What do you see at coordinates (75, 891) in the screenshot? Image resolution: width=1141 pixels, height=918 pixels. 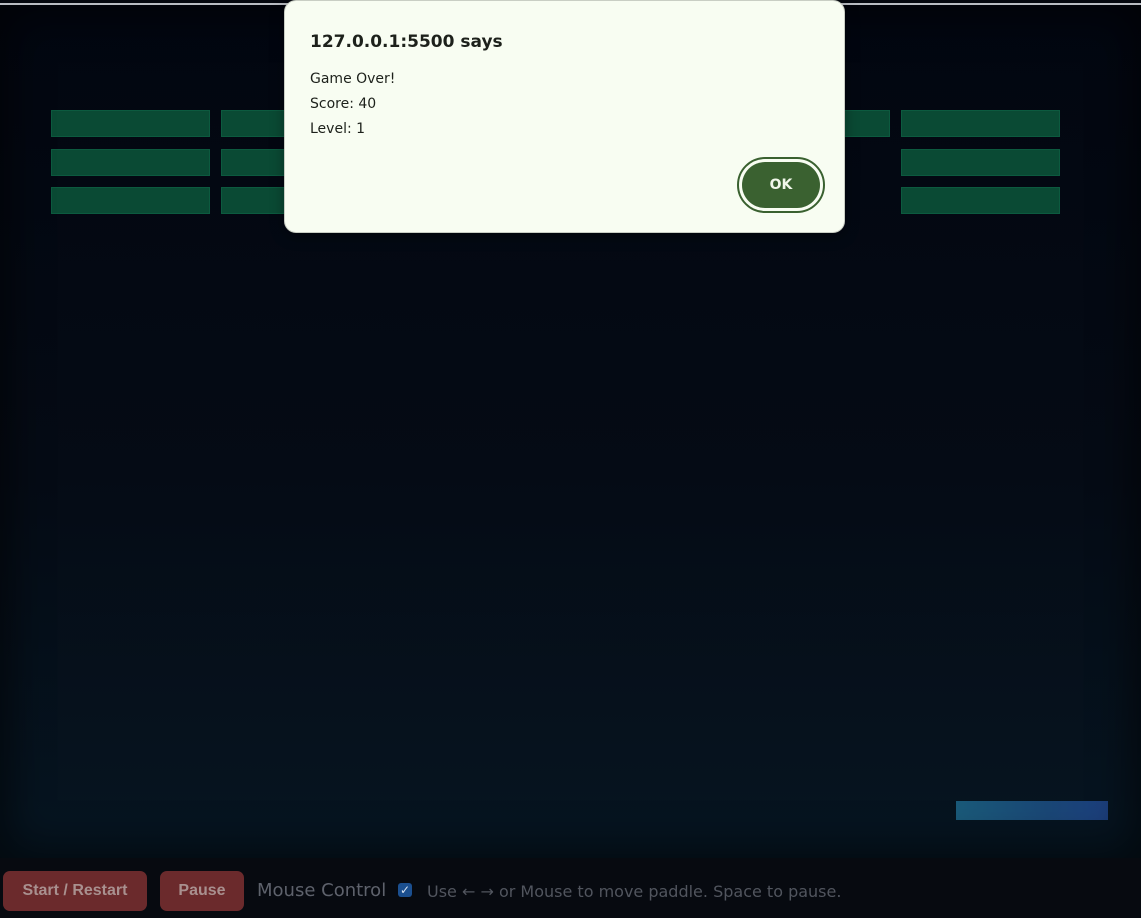 I see `start-restart-button: Start / Restart` at bounding box center [75, 891].